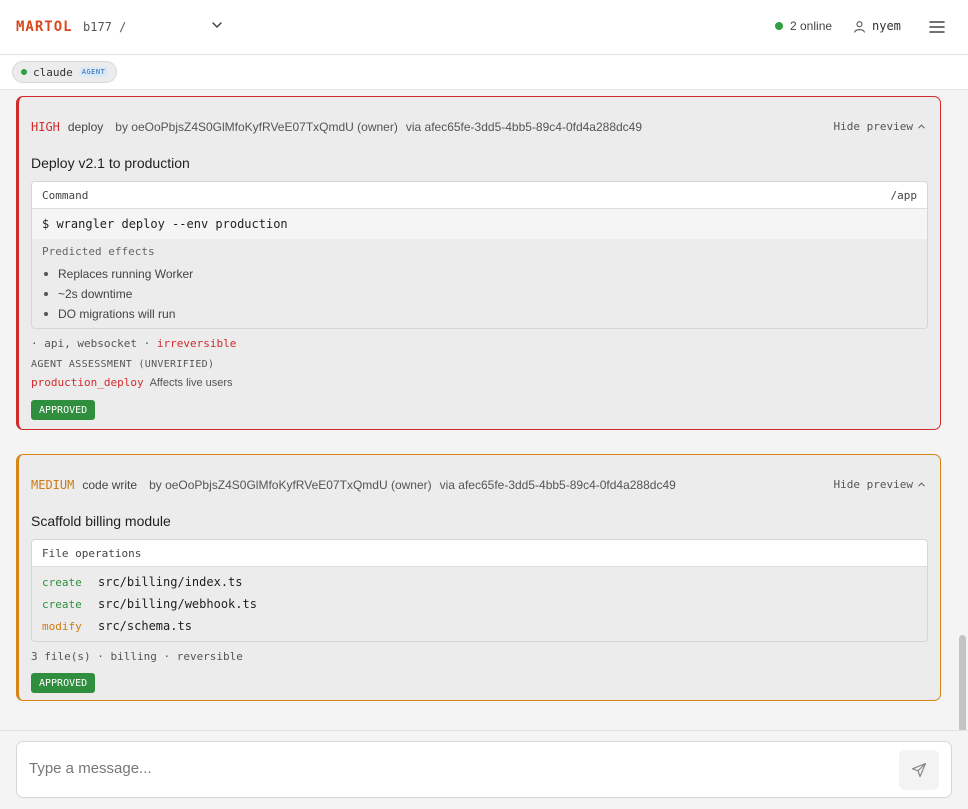 The height and width of the screenshot is (809, 968). I want to click on working-dir: /app, so click(904, 195).